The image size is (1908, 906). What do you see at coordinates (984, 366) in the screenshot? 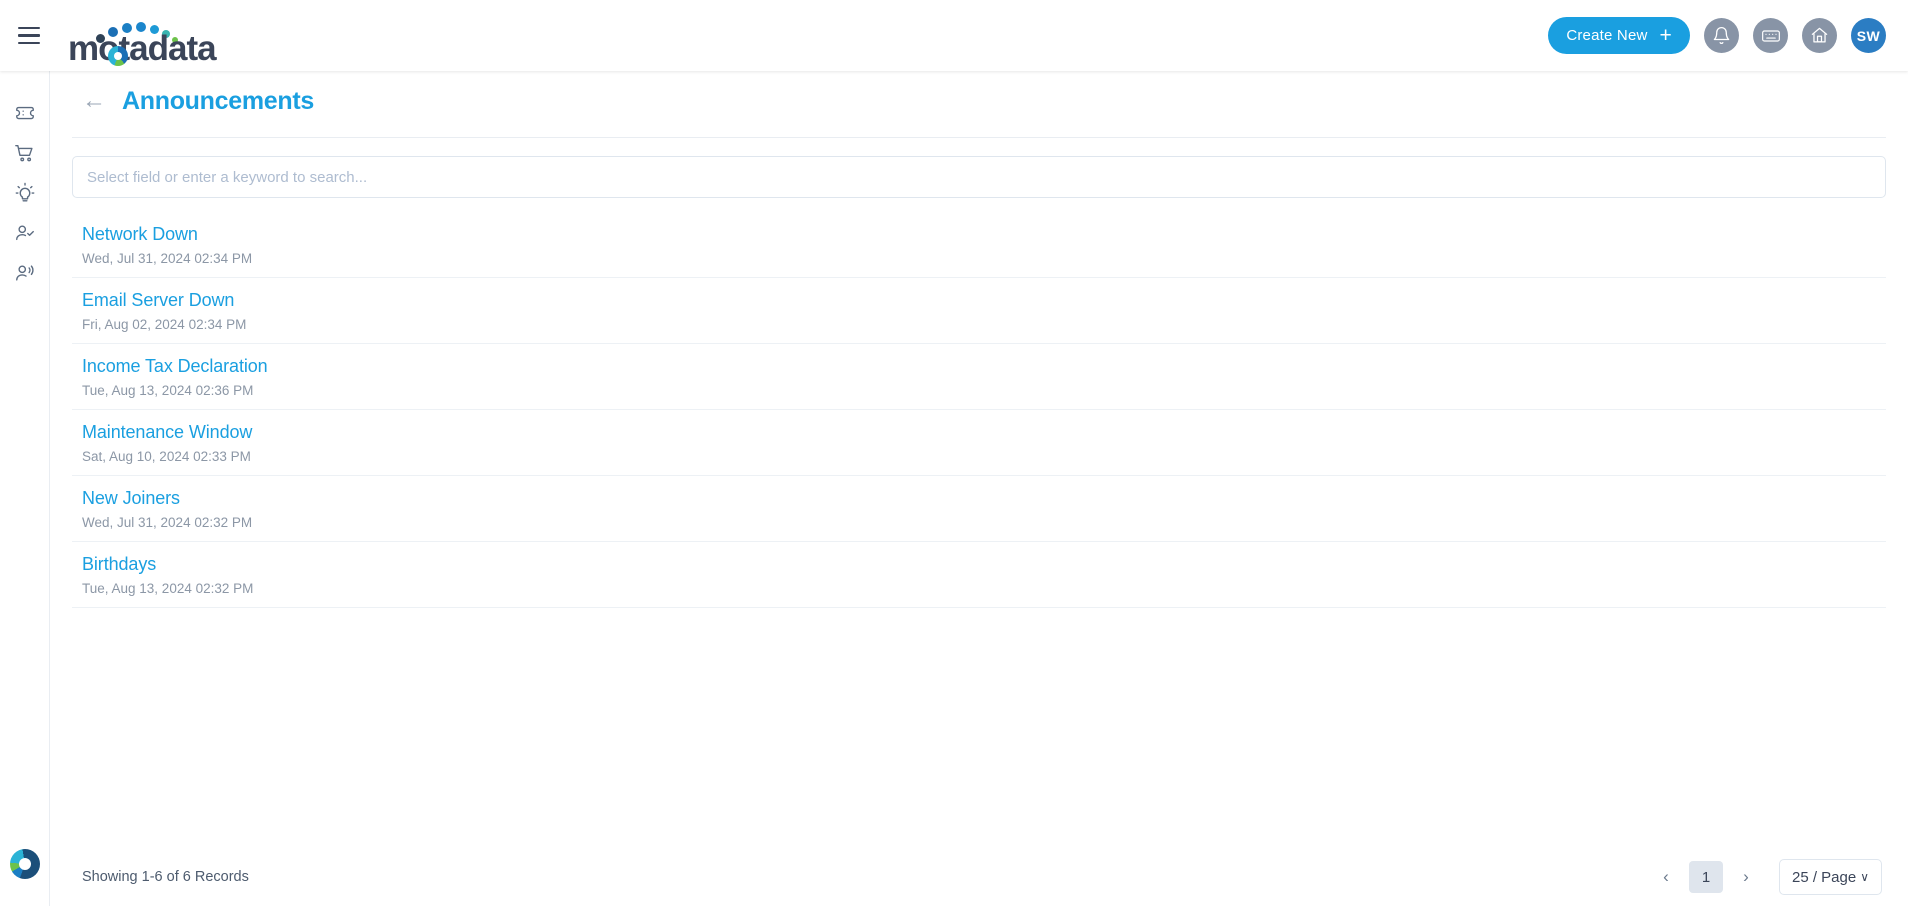
I see `announcement-title: Income Tax Declaration` at bounding box center [984, 366].